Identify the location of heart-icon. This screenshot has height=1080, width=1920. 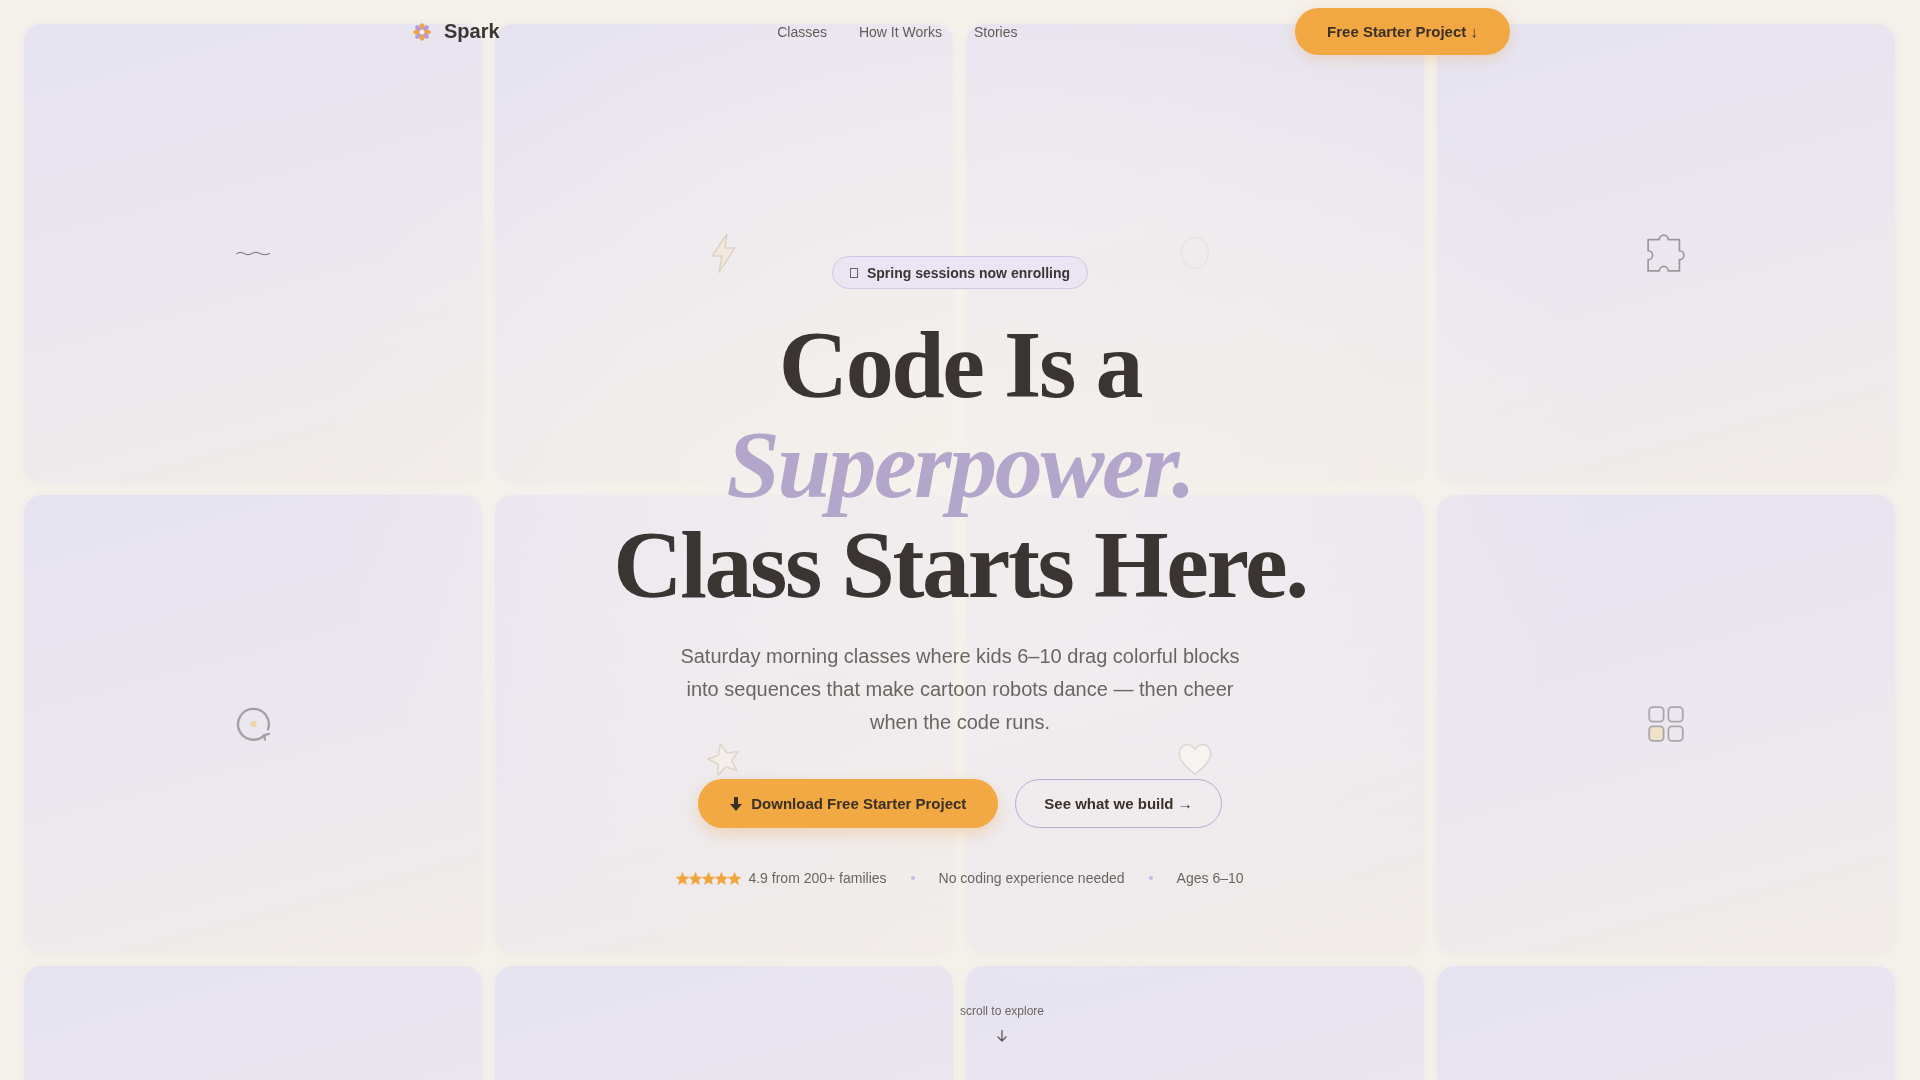
(1195, 759).